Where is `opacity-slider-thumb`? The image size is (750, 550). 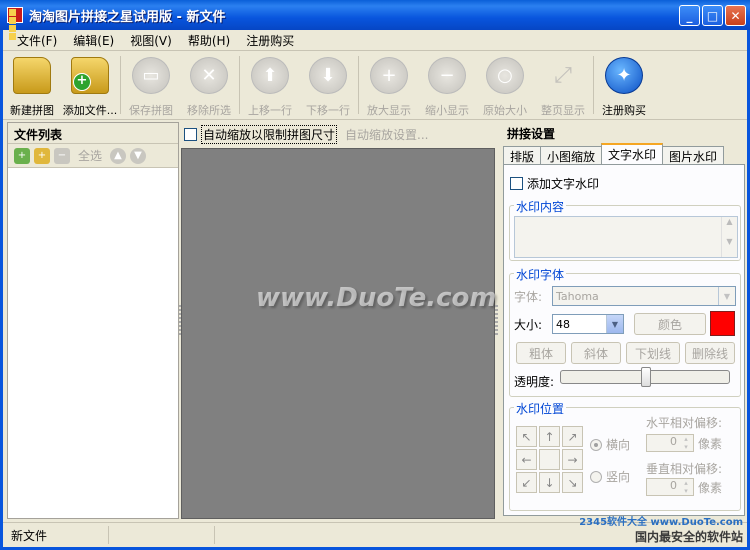
opacity-slider-thumb is located at coordinates (646, 377).